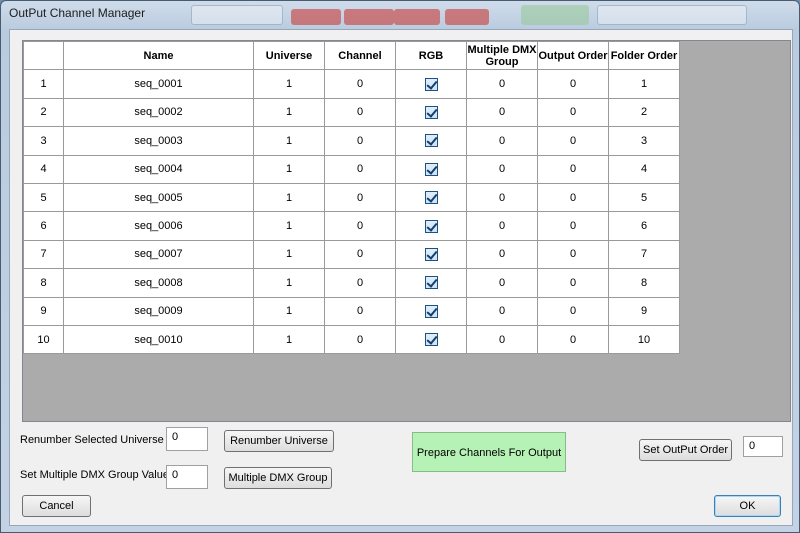  What do you see at coordinates (573, 55) in the screenshot?
I see `column-header-output-order: Output Order` at bounding box center [573, 55].